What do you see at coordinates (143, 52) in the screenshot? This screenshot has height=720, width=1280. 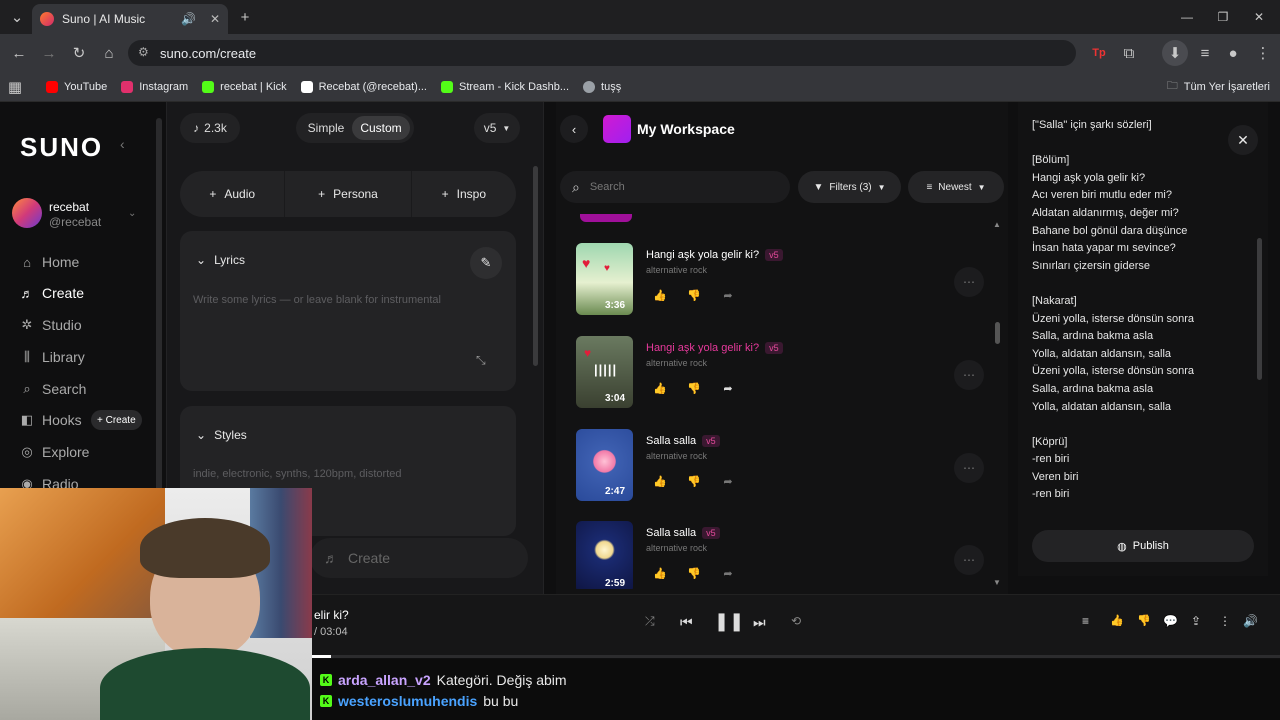 I see `site-info-icon: ⚙` at bounding box center [143, 52].